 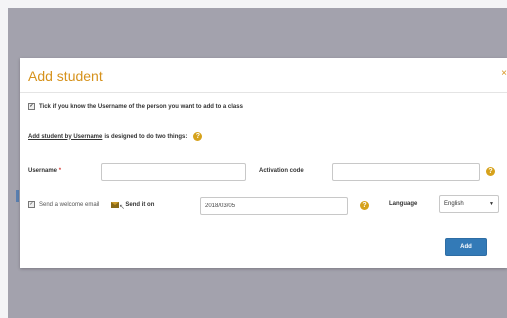 What do you see at coordinates (454, 204) in the screenshot?
I see `language-selected-value: English` at bounding box center [454, 204].